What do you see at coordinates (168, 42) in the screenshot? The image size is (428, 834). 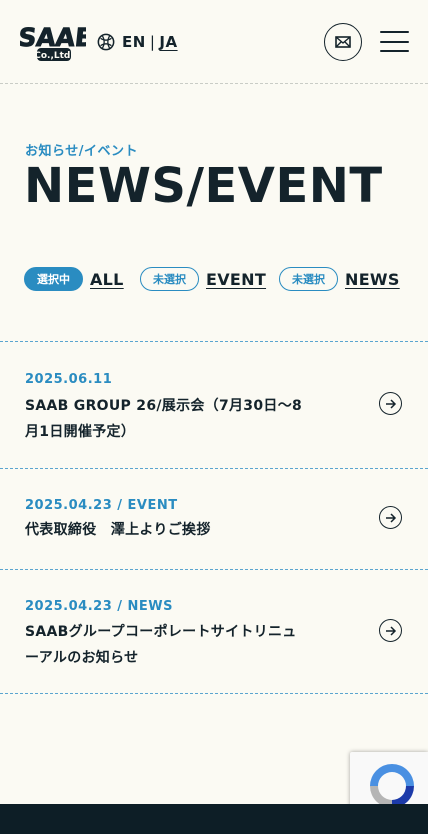 I see `lang-ja-link: JA` at bounding box center [168, 42].